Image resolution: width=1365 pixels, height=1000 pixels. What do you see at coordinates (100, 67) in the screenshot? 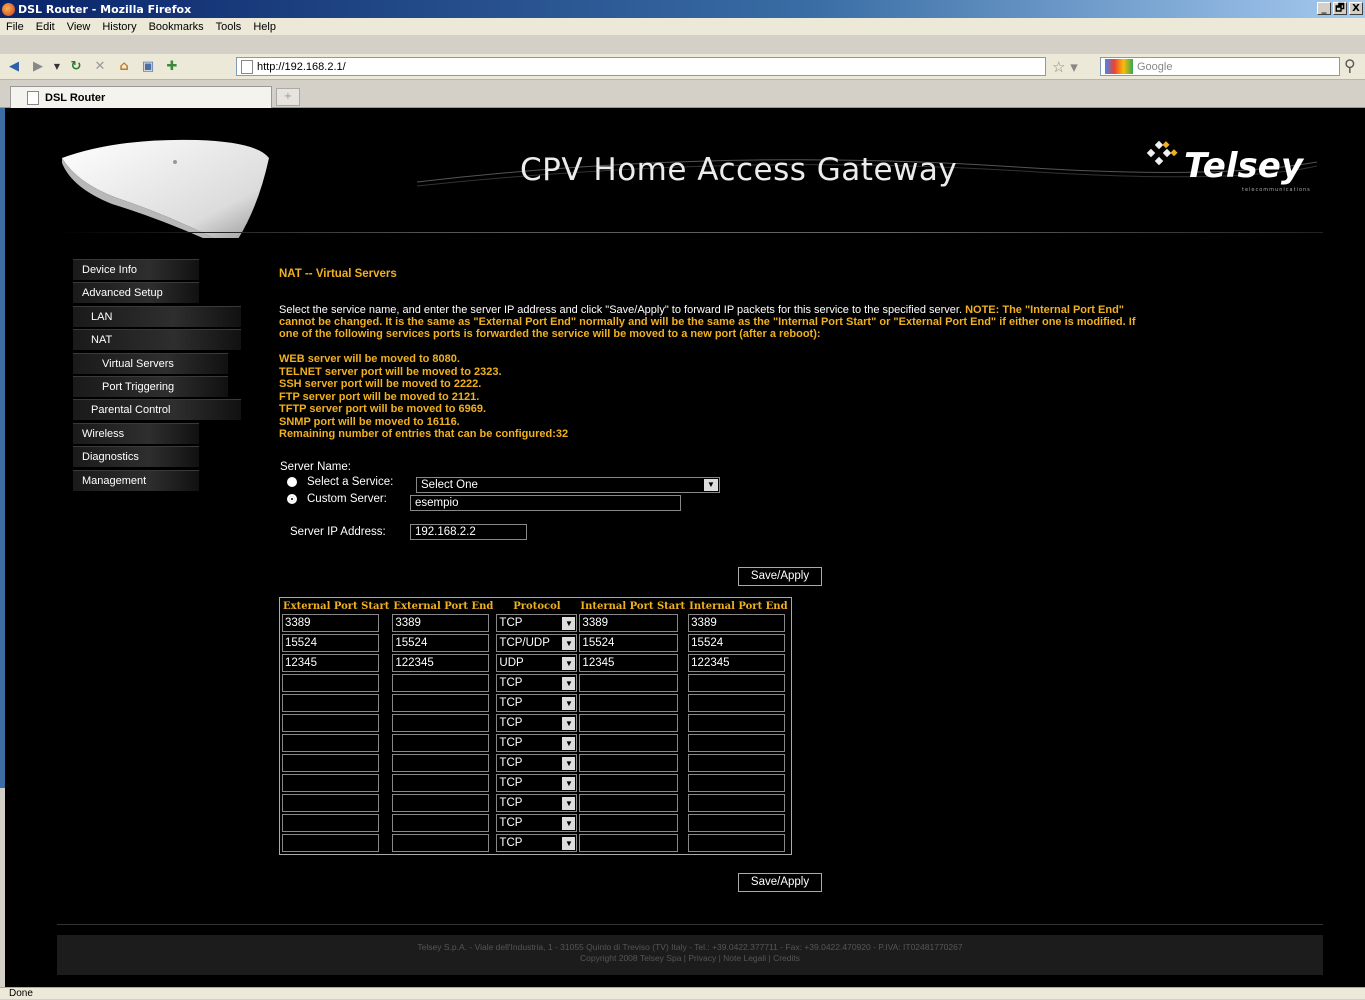
I see `stop-button: ✕` at bounding box center [100, 67].